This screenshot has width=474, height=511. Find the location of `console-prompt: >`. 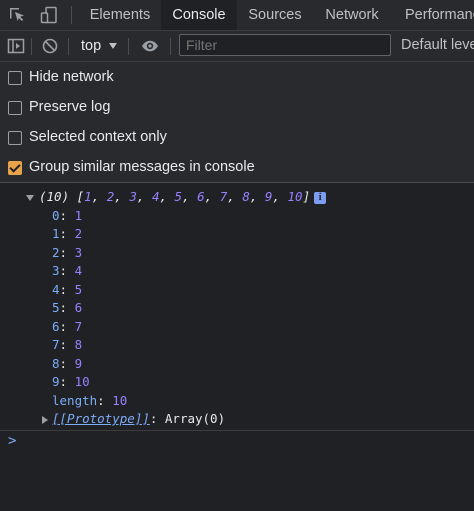

console-prompt: > is located at coordinates (237, 440).